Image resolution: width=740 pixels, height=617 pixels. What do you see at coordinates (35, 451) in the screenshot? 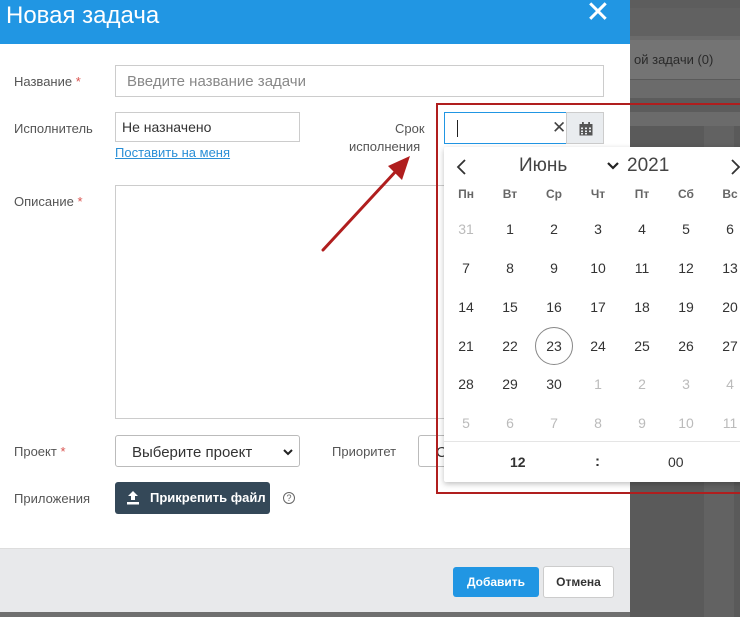
I see `project-label-text: Проект` at bounding box center [35, 451].